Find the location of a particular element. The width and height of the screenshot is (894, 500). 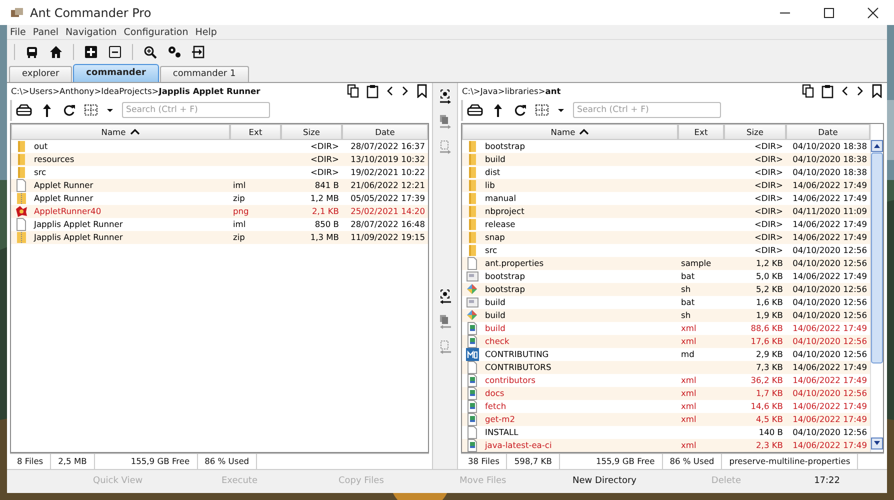

file-name: docs is located at coordinates (494, 393).